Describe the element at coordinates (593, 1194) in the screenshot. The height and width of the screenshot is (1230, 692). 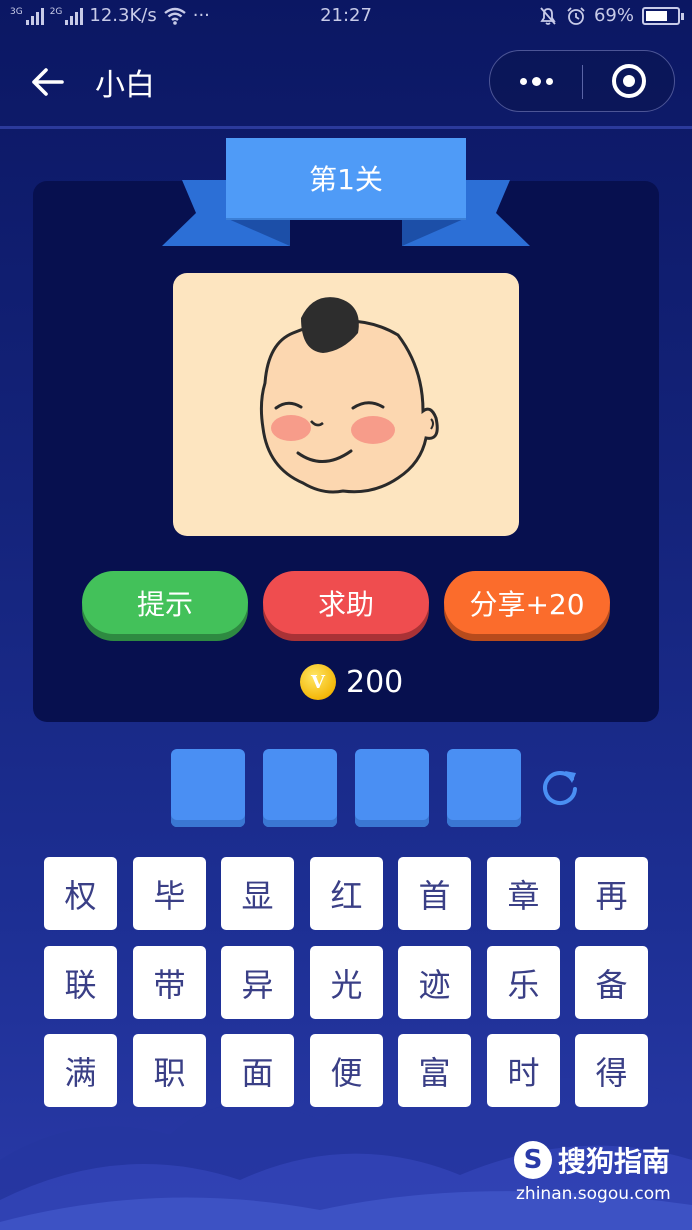
I see `watermark-url: zhinan.sogou.com` at that location.